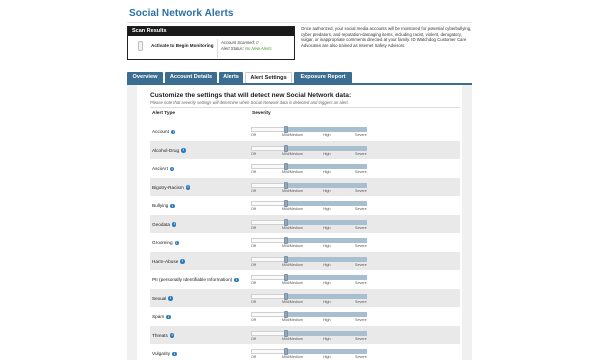  What do you see at coordinates (323, 77) in the screenshot?
I see `tab-exposure-report: Exposure Report` at bounding box center [323, 77].